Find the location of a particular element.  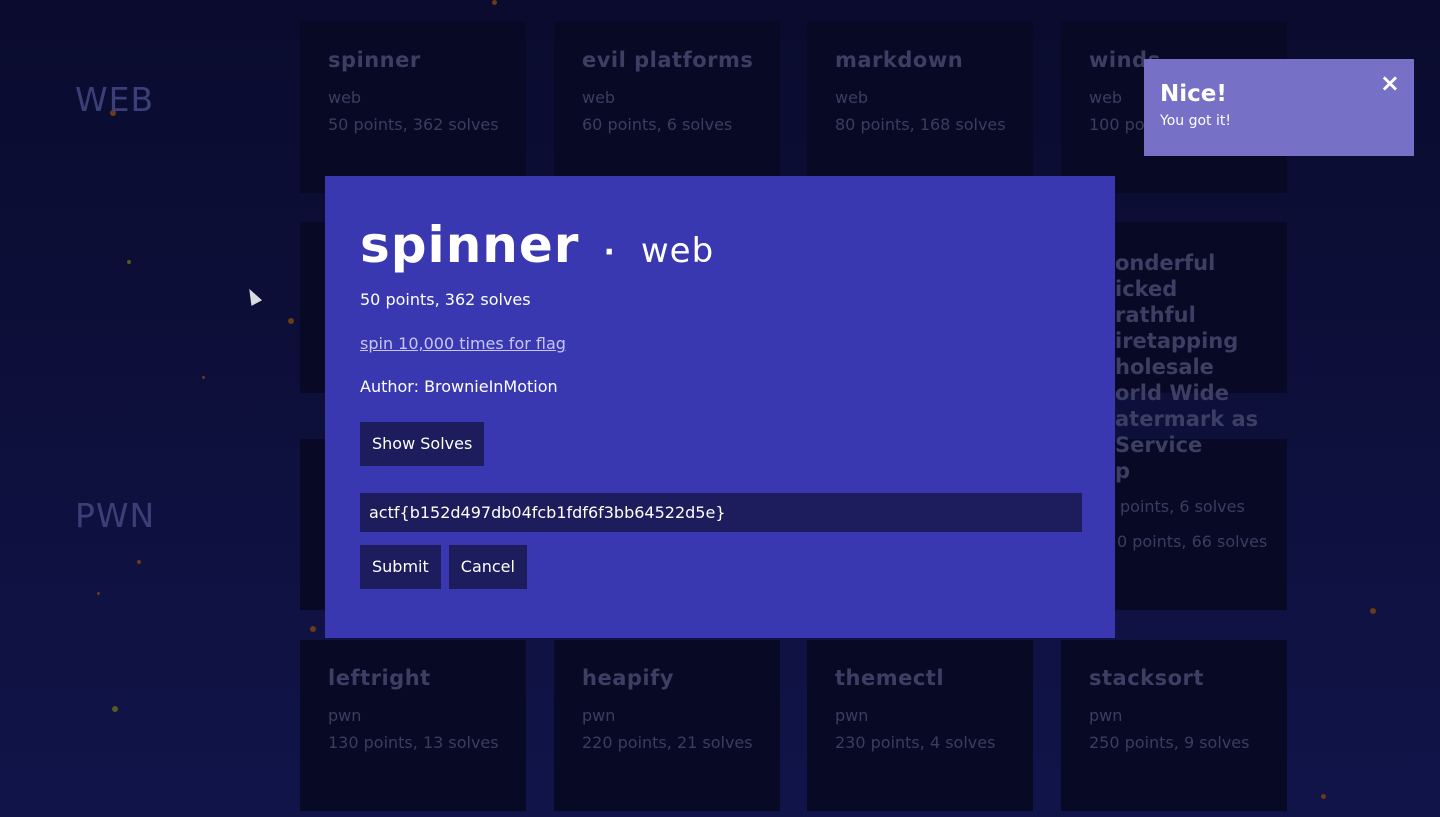

modal-title: spinner is located at coordinates (470, 245).